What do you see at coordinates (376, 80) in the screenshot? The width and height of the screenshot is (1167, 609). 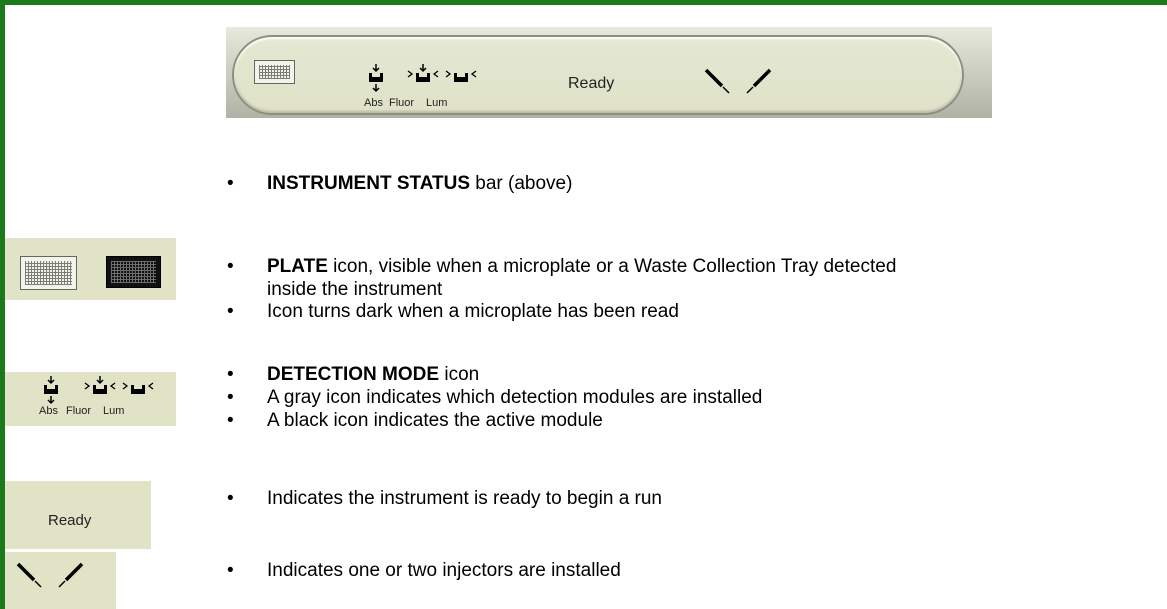 I see `abs-mode-icon` at bounding box center [376, 80].